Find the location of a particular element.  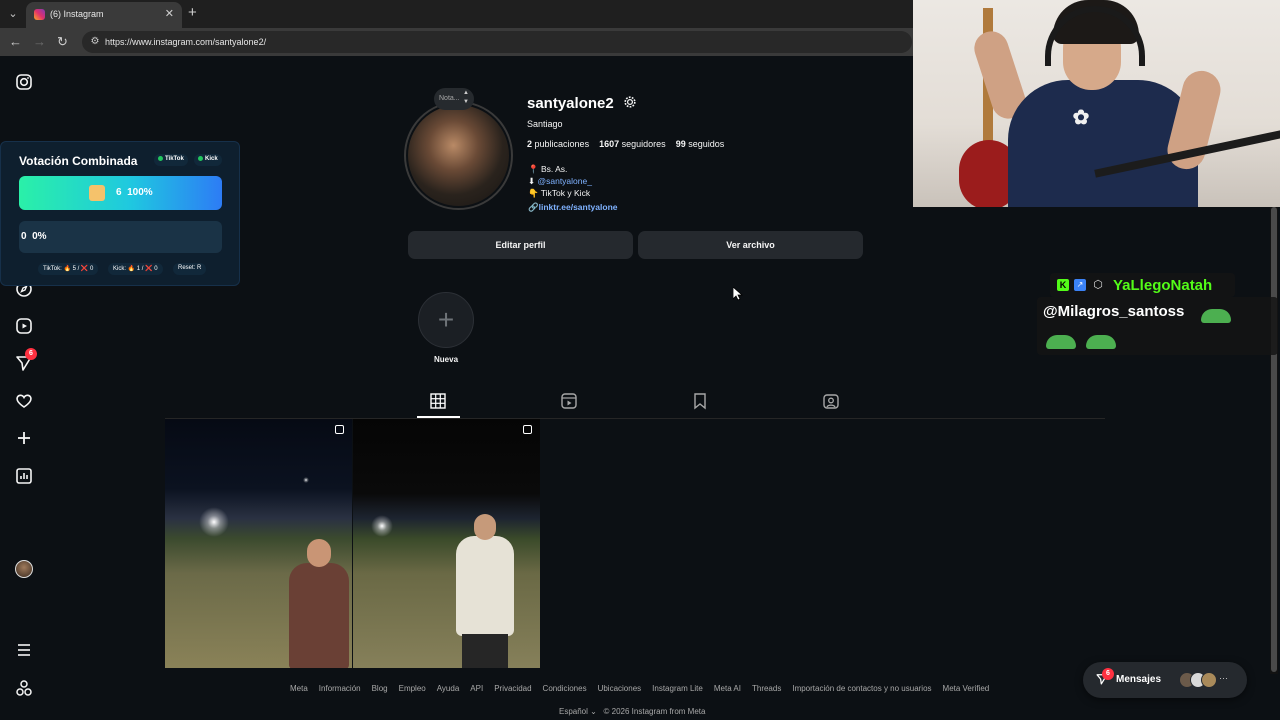

view-archive-button: Ver archivo is located at coordinates (750, 245).